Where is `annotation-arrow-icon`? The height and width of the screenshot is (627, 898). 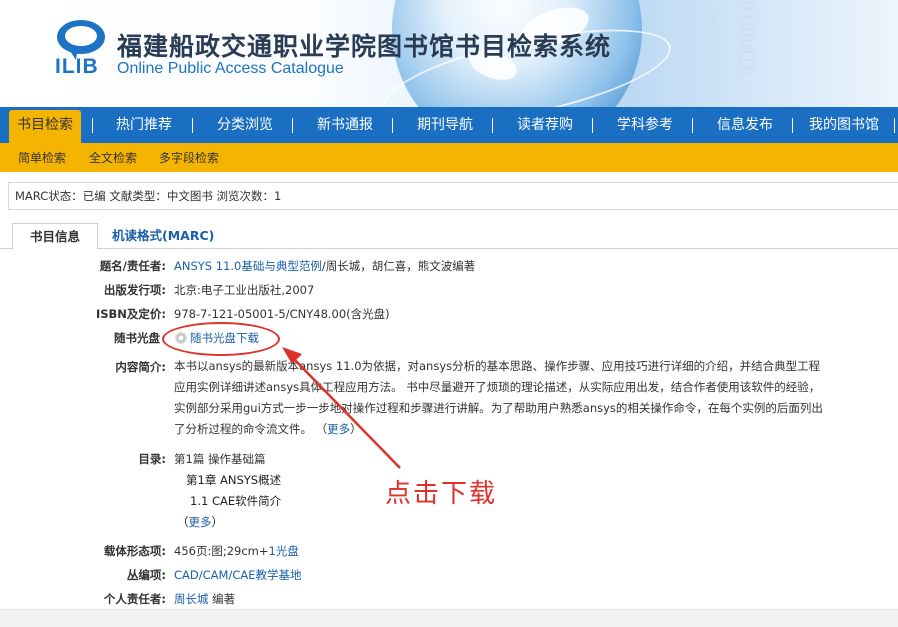 annotation-arrow-icon is located at coordinates (341, 408).